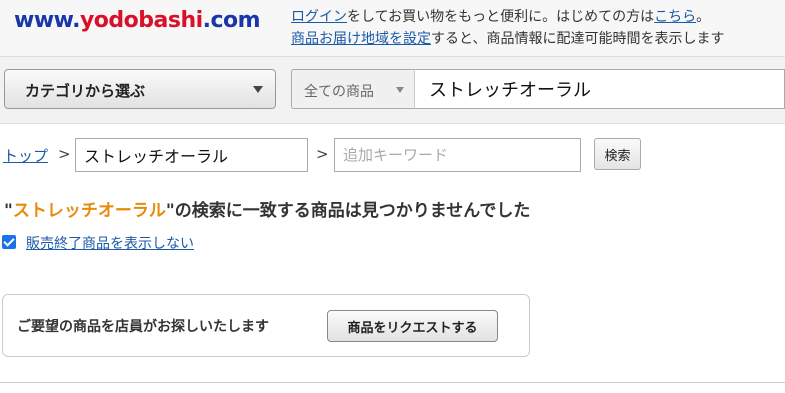  I want to click on header-line2-text: すると、商品情報に配達可能時間を表示します, so click(578, 39).